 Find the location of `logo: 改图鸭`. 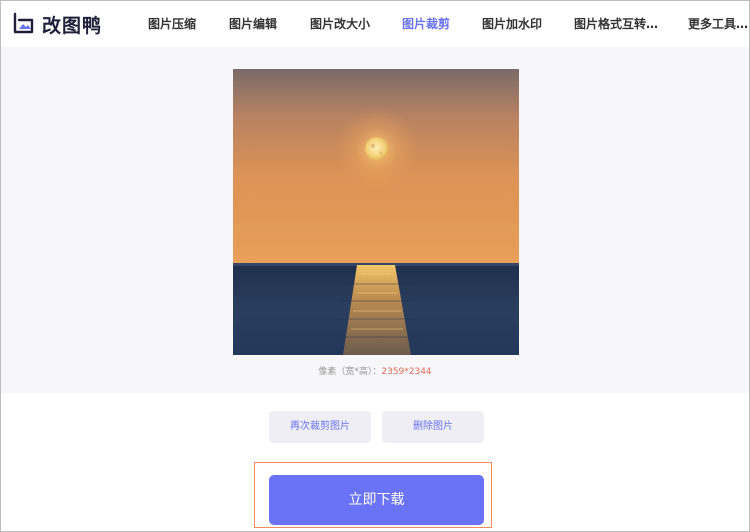

logo: 改图鸭 is located at coordinates (56, 24).